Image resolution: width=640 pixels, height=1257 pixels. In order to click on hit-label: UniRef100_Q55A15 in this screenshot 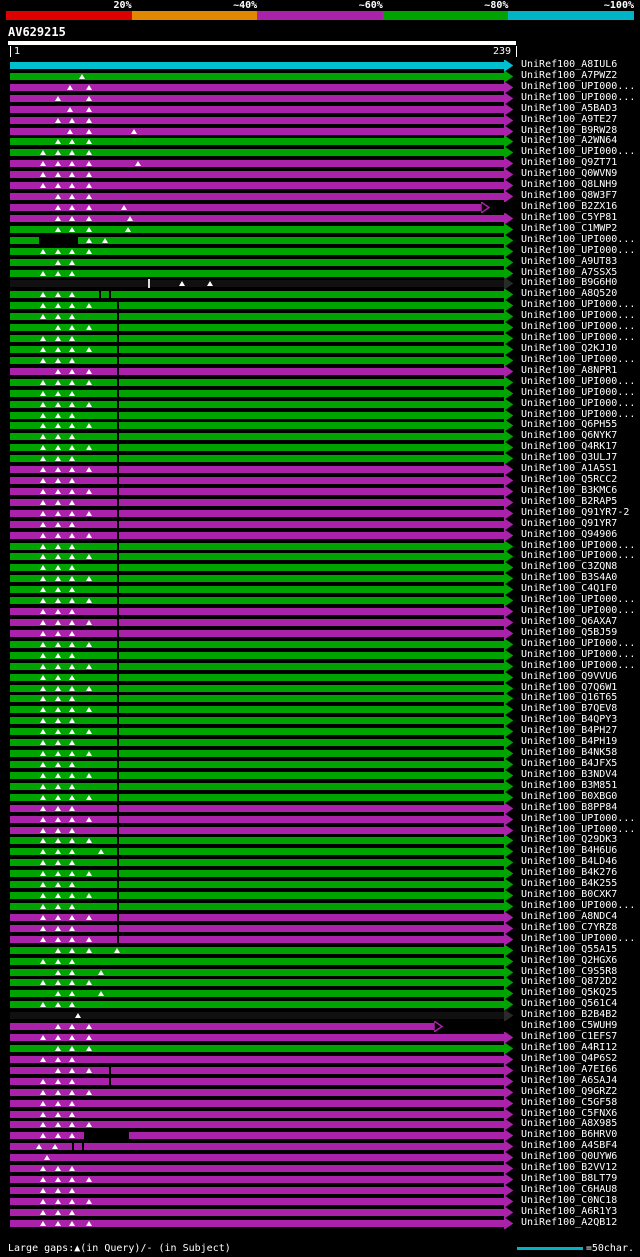, I will do `click(569, 950)`.